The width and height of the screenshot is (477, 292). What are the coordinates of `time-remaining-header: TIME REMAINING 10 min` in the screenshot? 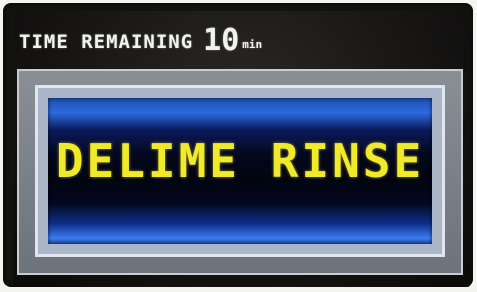 It's located at (141, 39).